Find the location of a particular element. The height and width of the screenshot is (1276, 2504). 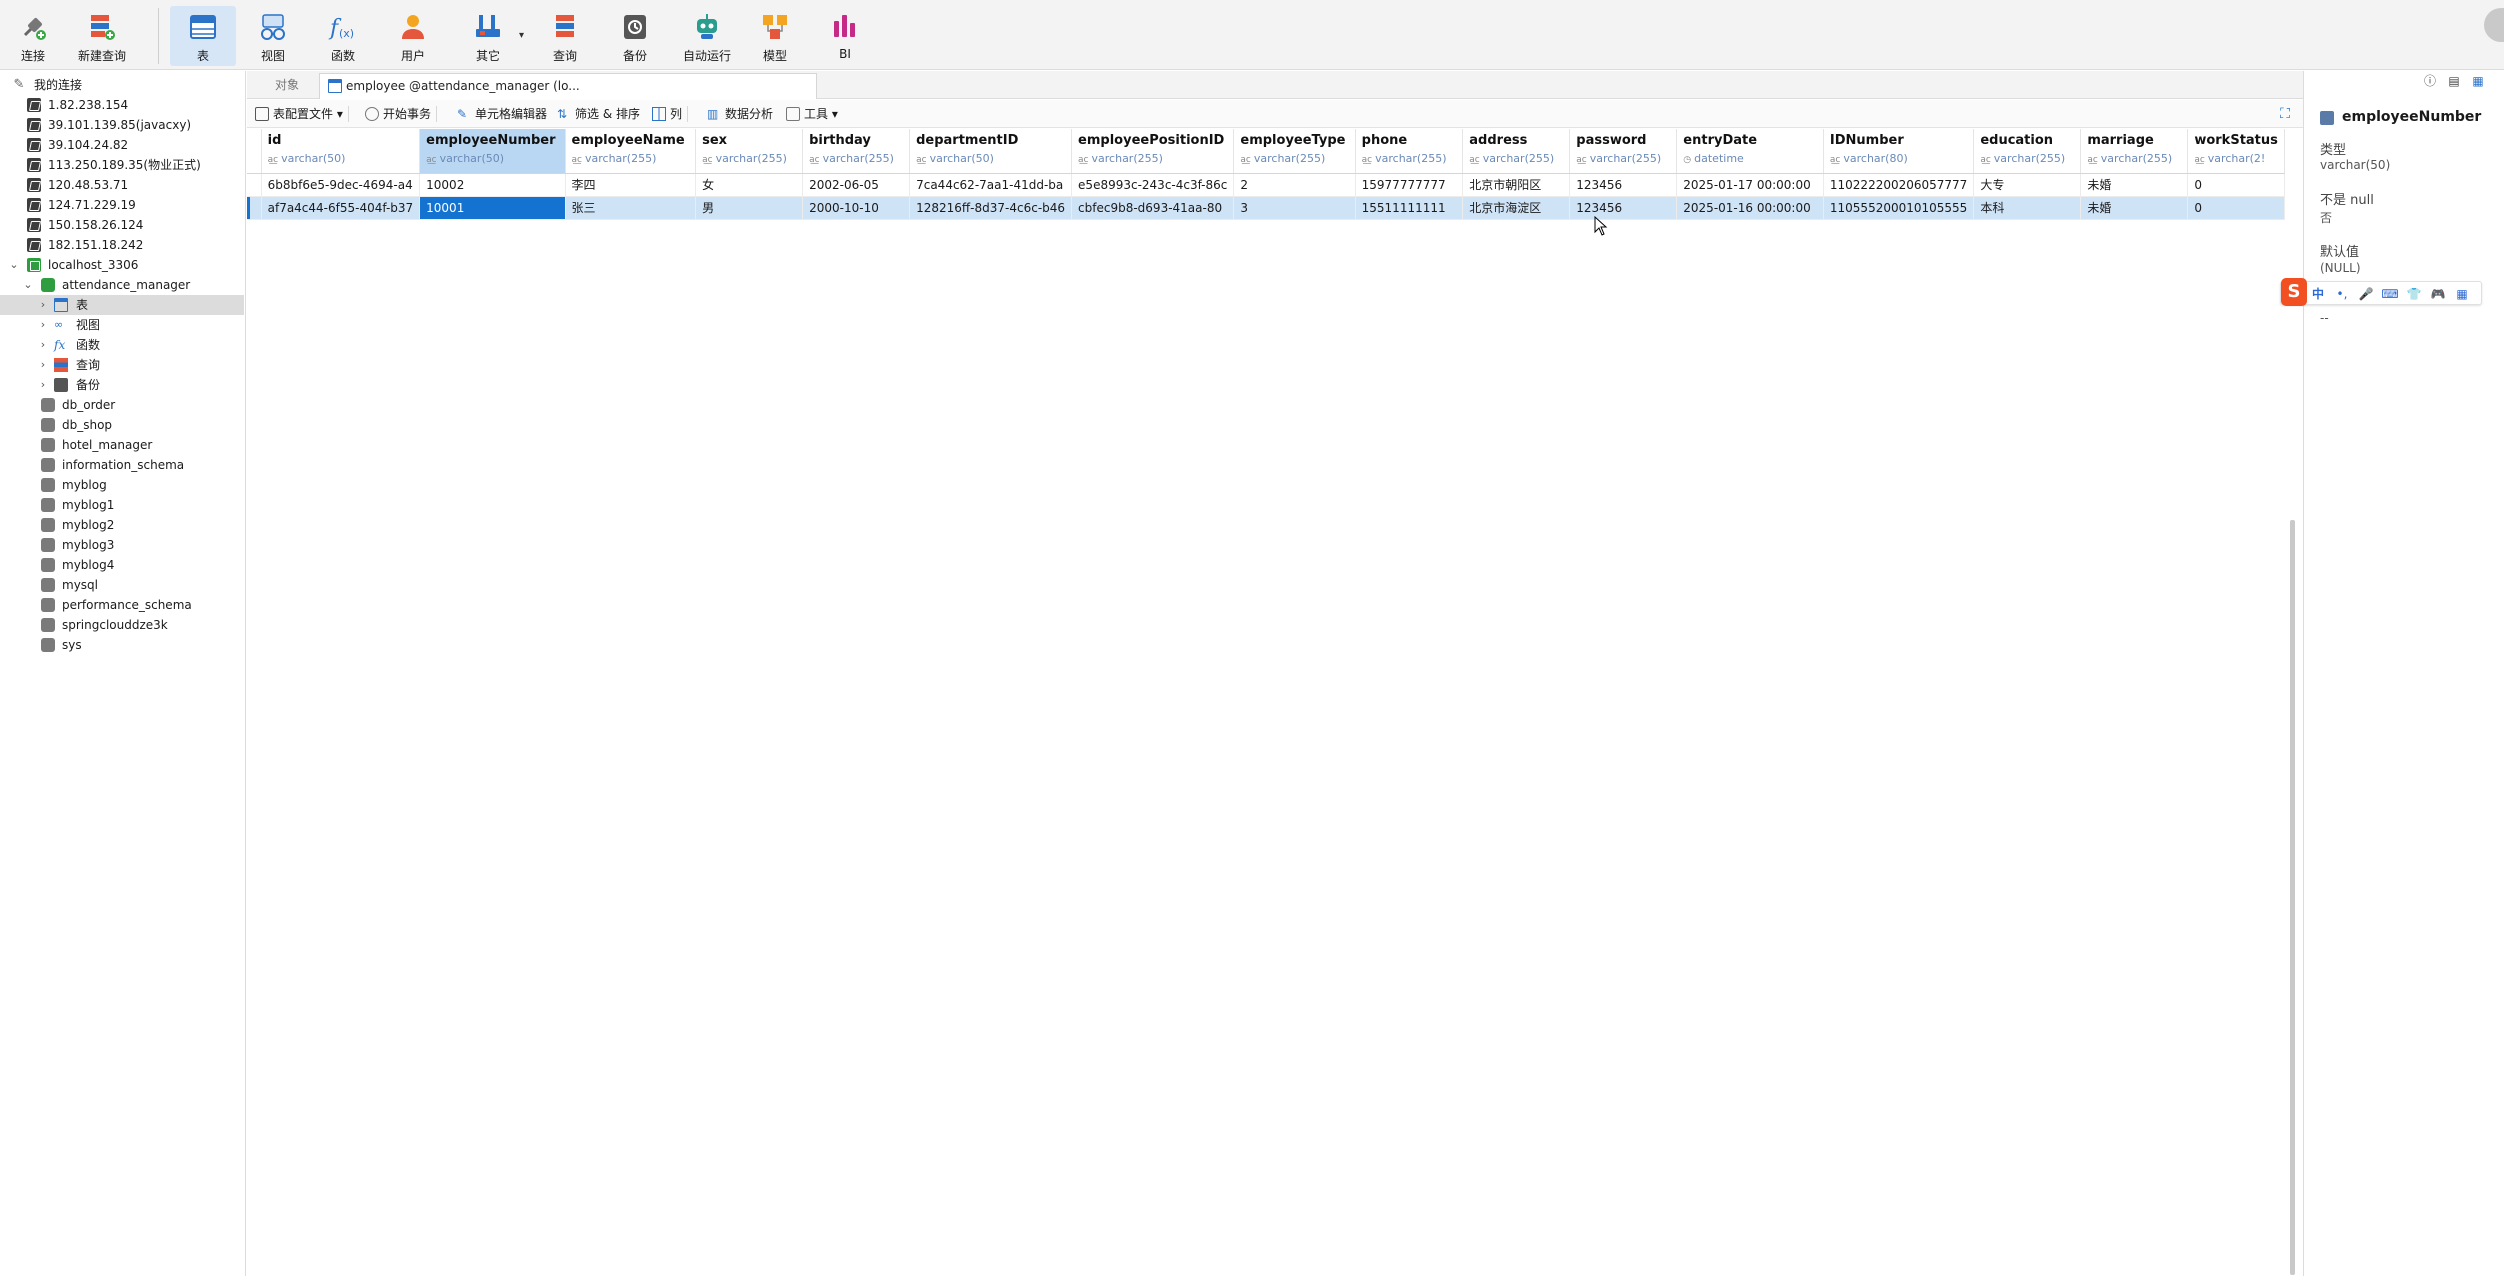

info-icon: ⓘ is located at coordinates (2430, 81).